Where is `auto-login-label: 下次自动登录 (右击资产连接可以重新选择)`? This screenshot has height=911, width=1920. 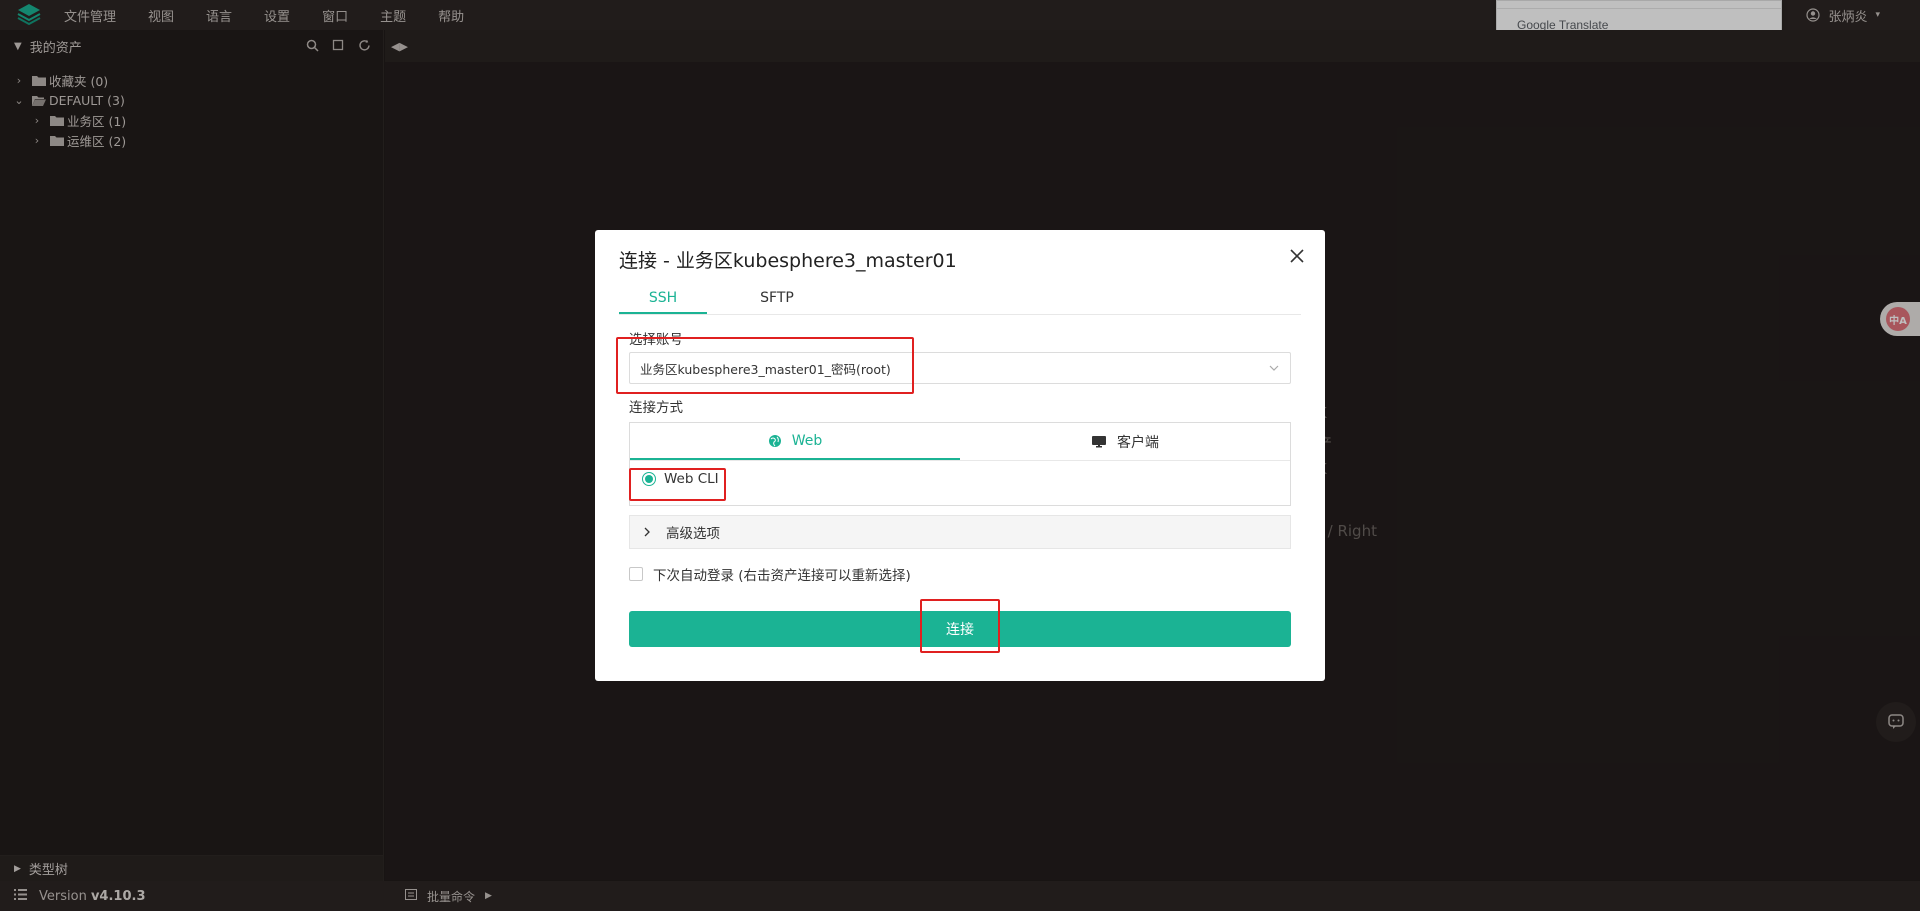 auto-login-label: 下次自动登录 (右击资产连接可以重新选择) is located at coordinates (782, 576).